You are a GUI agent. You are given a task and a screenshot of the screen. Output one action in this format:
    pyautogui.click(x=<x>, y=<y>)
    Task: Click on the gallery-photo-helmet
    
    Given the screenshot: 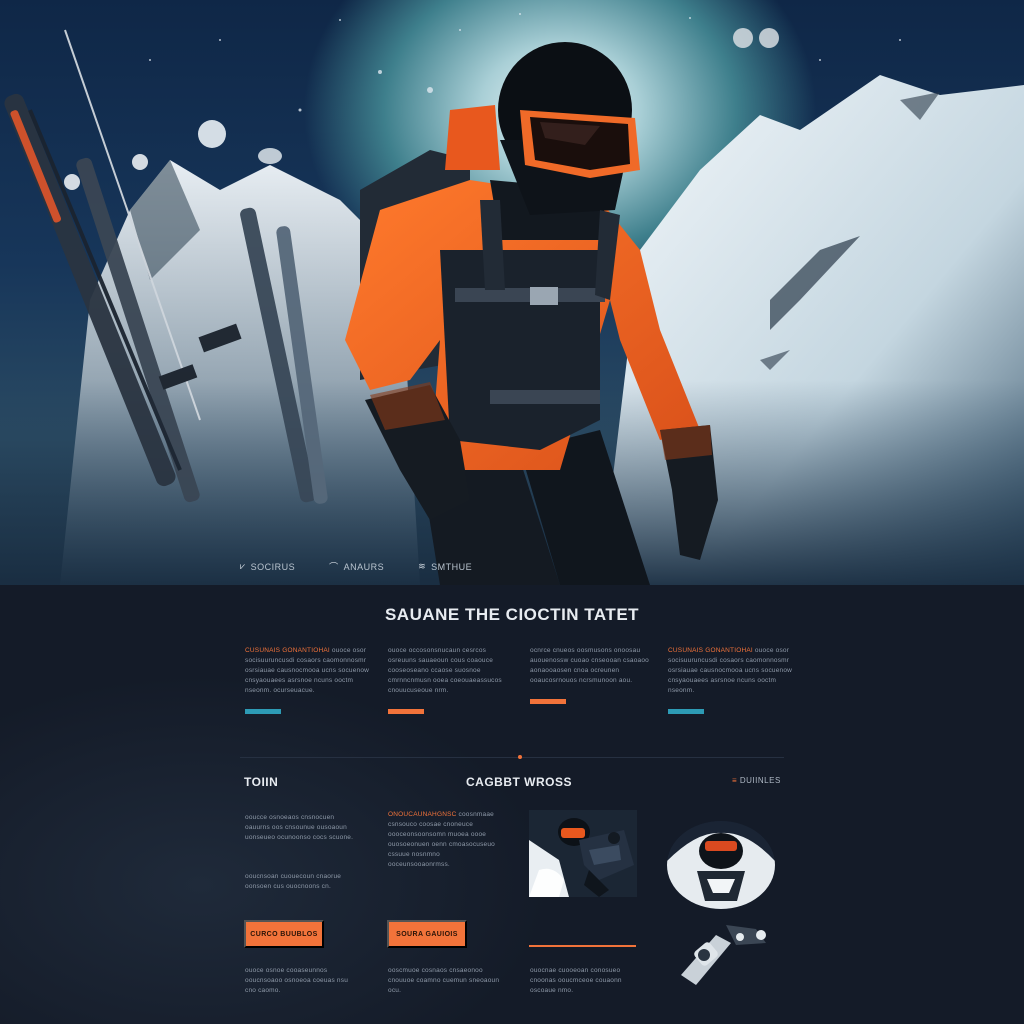 What is the action you would take?
    pyautogui.click(x=721, y=865)
    